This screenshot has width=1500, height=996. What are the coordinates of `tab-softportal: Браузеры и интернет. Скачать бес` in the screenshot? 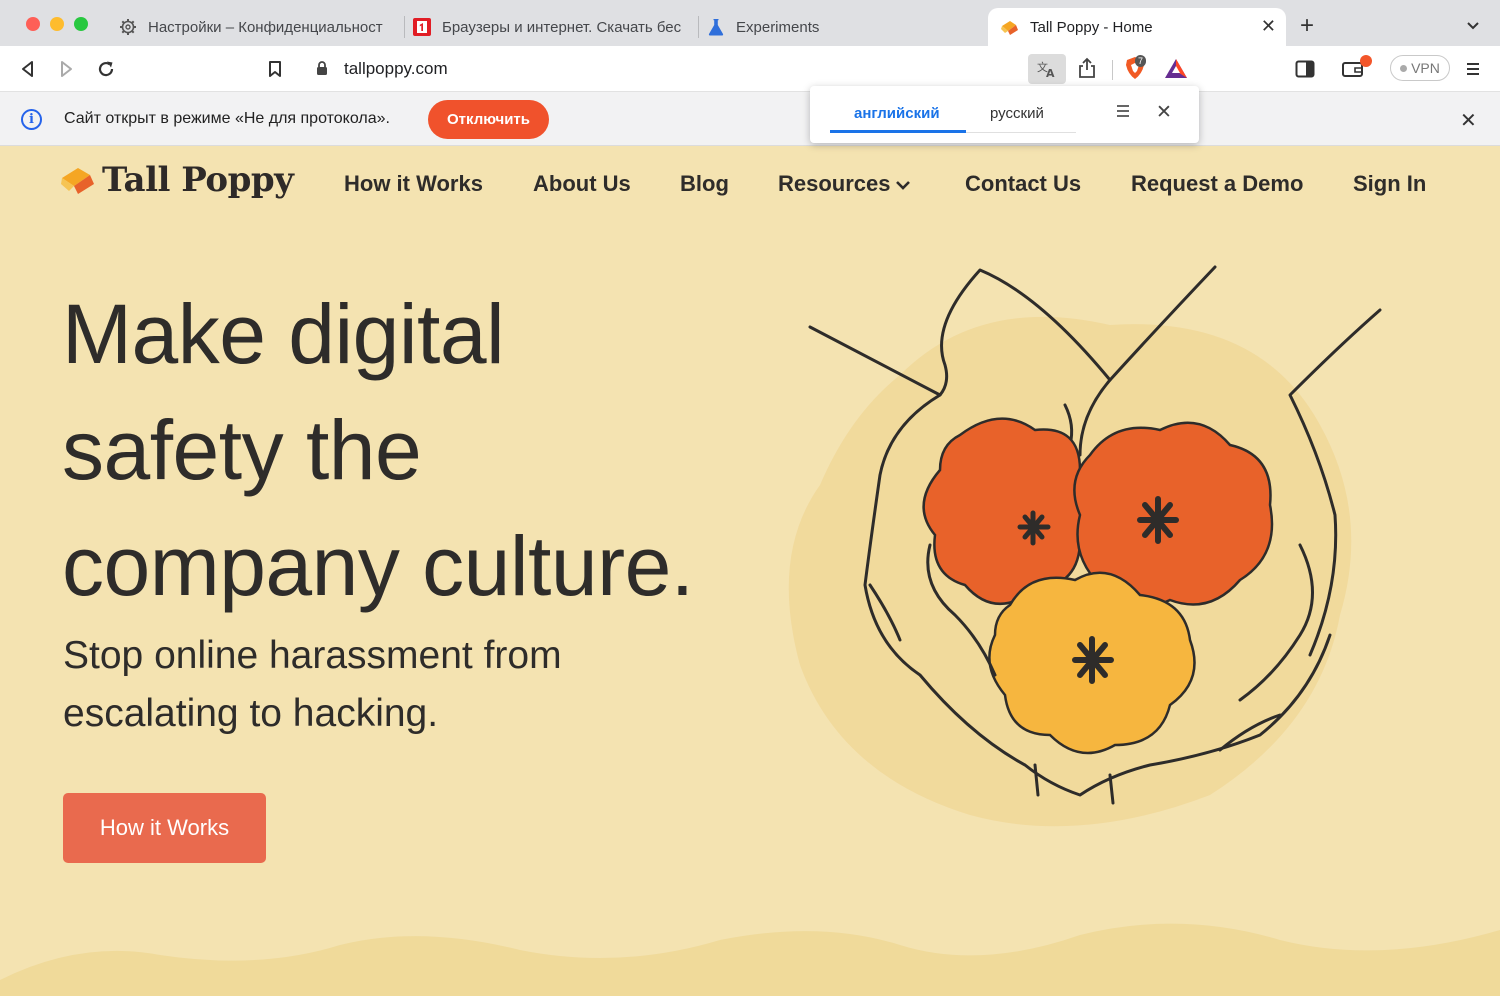 It's located at (554, 27).